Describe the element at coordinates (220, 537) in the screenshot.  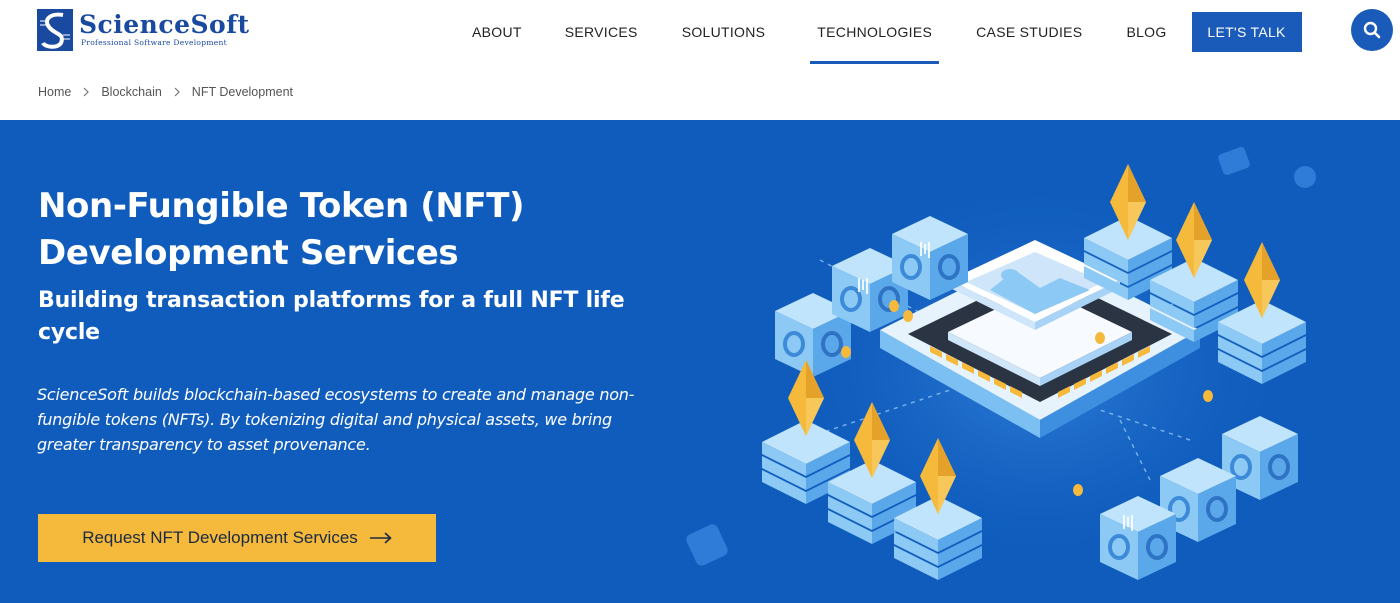
I see `hero-cta-label: Request NFT Development Services` at that location.